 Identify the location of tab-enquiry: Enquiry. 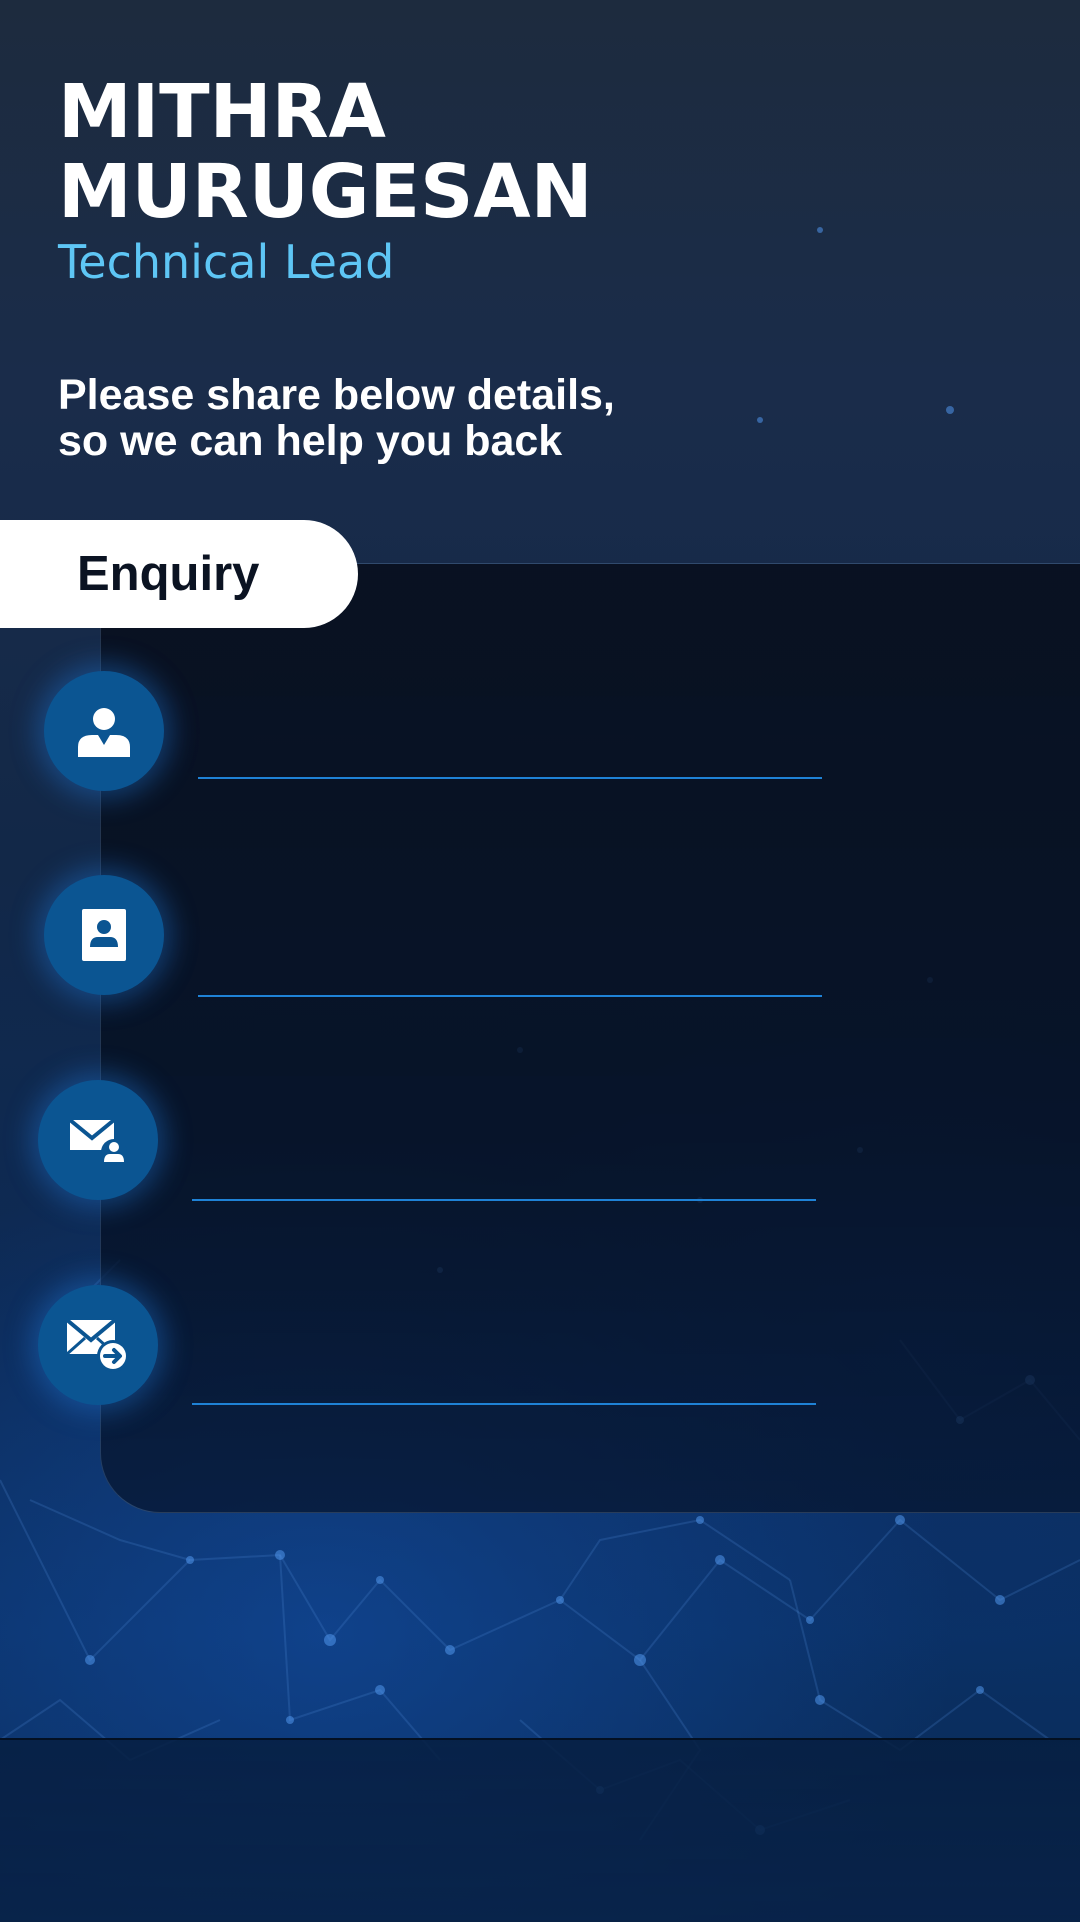
(179, 574).